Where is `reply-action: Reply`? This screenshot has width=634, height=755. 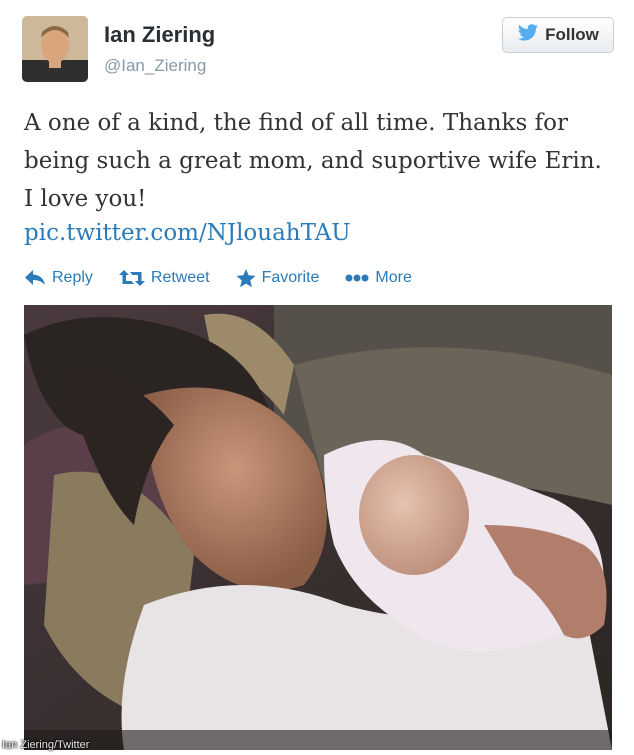 reply-action: Reply is located at coordinates (58, 278).